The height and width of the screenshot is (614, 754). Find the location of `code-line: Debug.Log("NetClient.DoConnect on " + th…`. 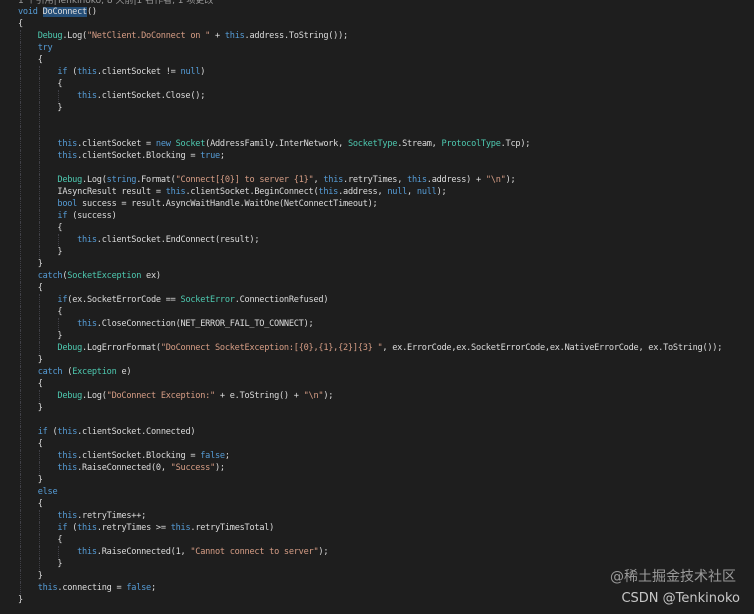

code-line: Debug.Log("NetClient.DoConnect on " + th… is located at coordinates (377, 36).